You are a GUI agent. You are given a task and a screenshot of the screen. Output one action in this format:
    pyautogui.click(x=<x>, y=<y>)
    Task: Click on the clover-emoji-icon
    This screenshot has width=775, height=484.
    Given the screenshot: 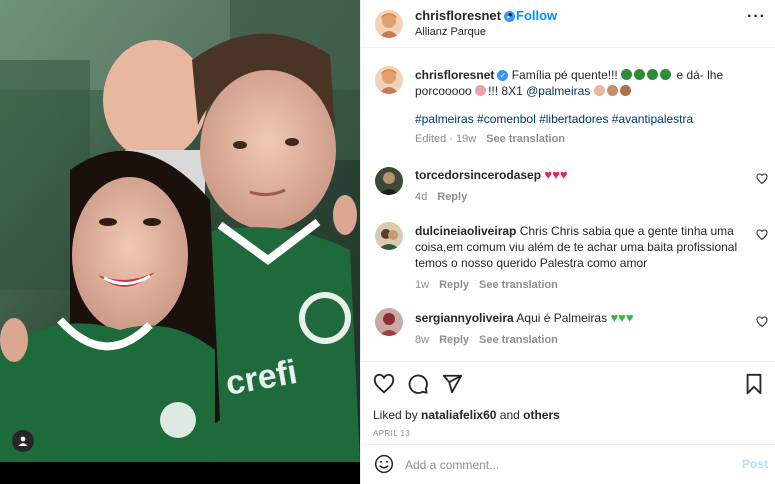 What is the action you would take?
    pyautogui.click(x=647, y=75)
    